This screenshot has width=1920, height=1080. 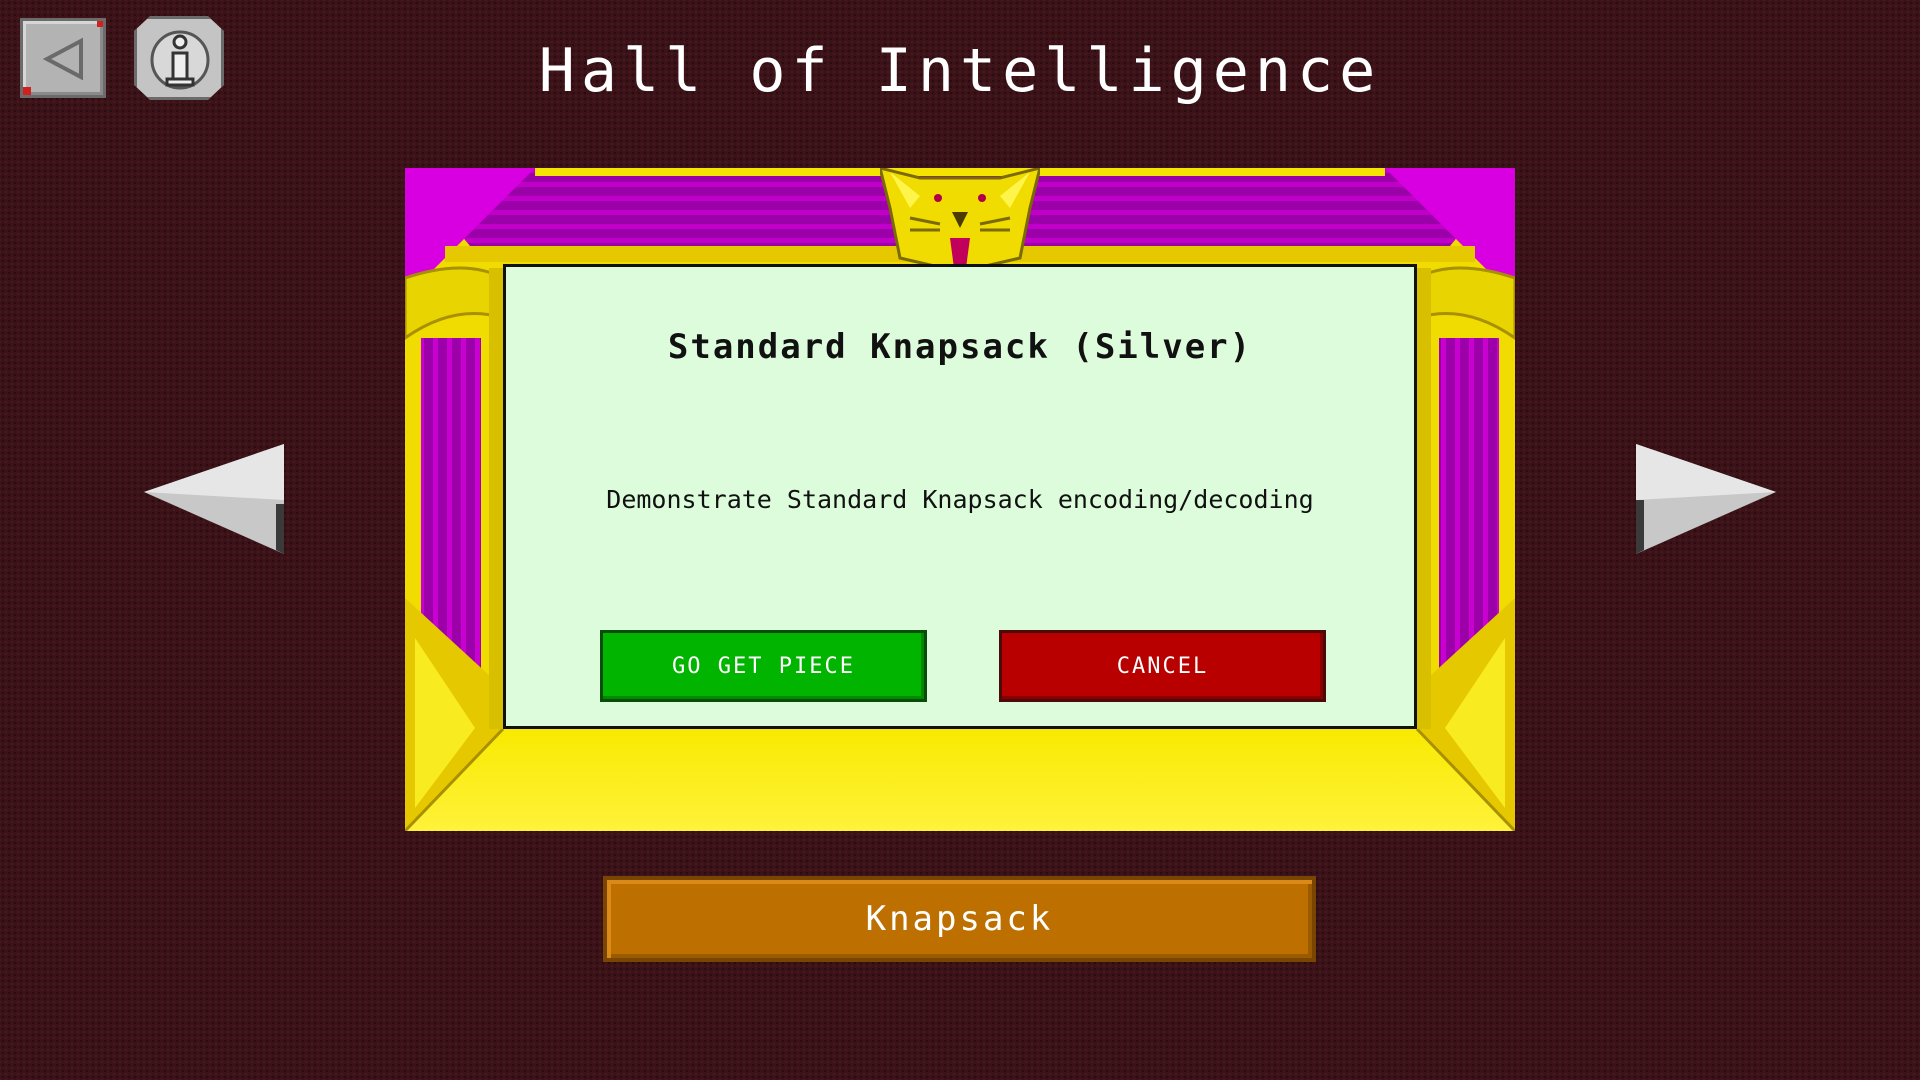 What do you see at coordinates (214, 499) in the screenshot?
I see `previous-arrow-icon` at bounding box center [214, 499].